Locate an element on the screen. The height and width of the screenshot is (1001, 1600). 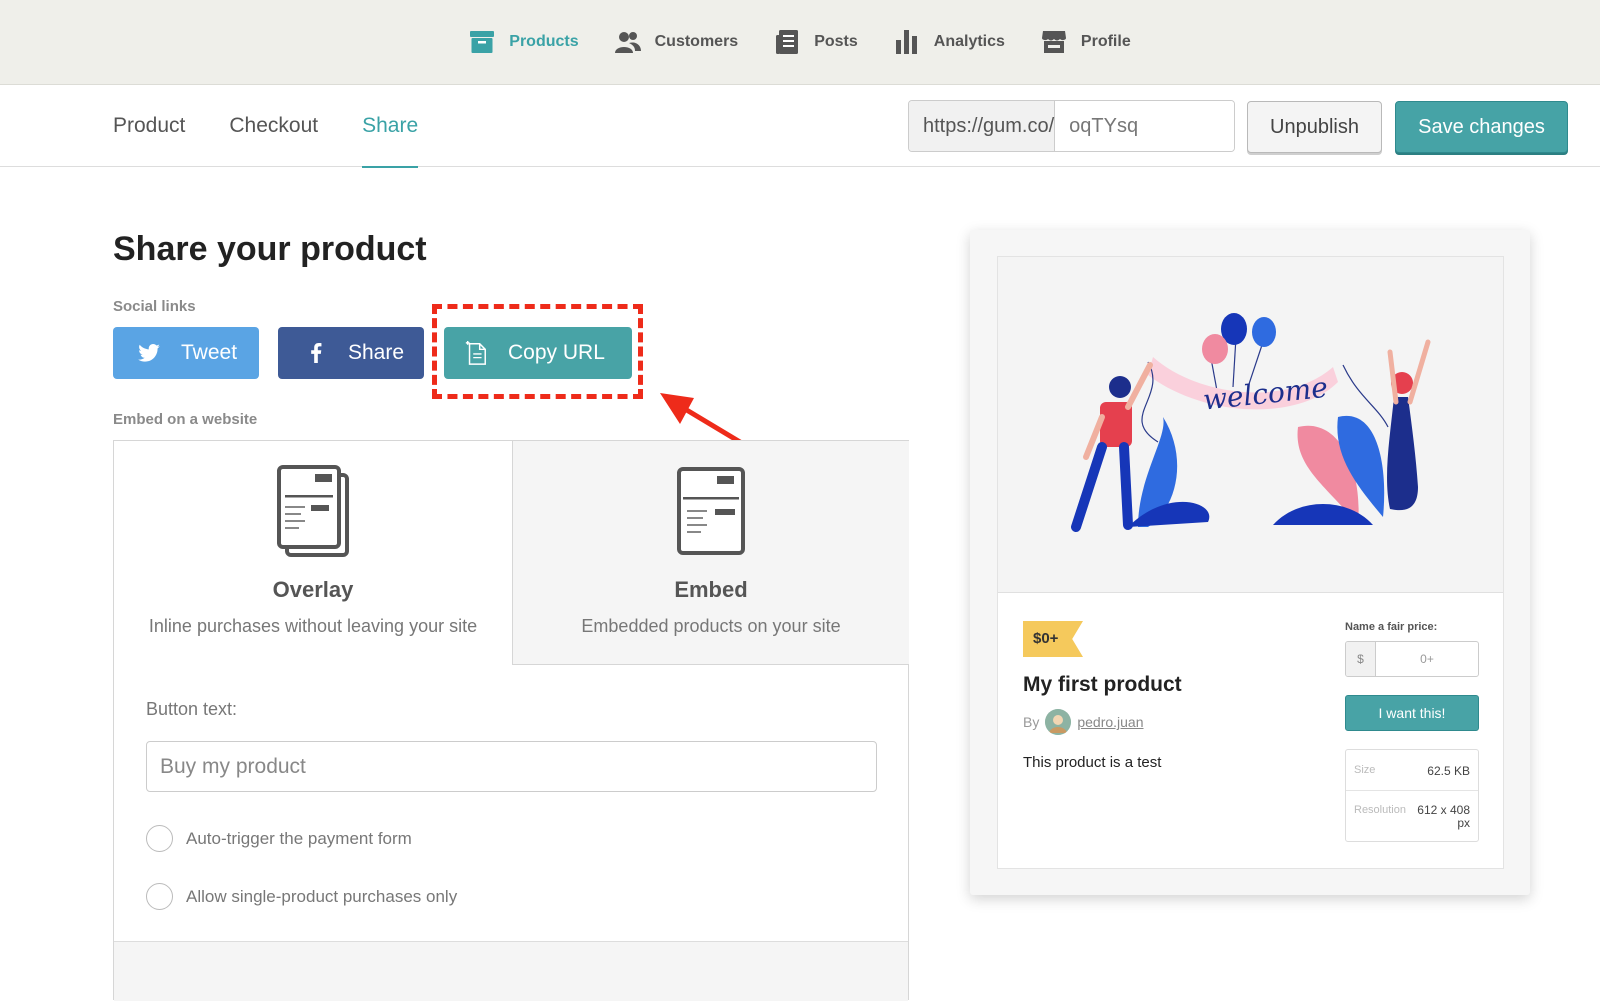
share-label: Share is located at coordinates (376, 352).